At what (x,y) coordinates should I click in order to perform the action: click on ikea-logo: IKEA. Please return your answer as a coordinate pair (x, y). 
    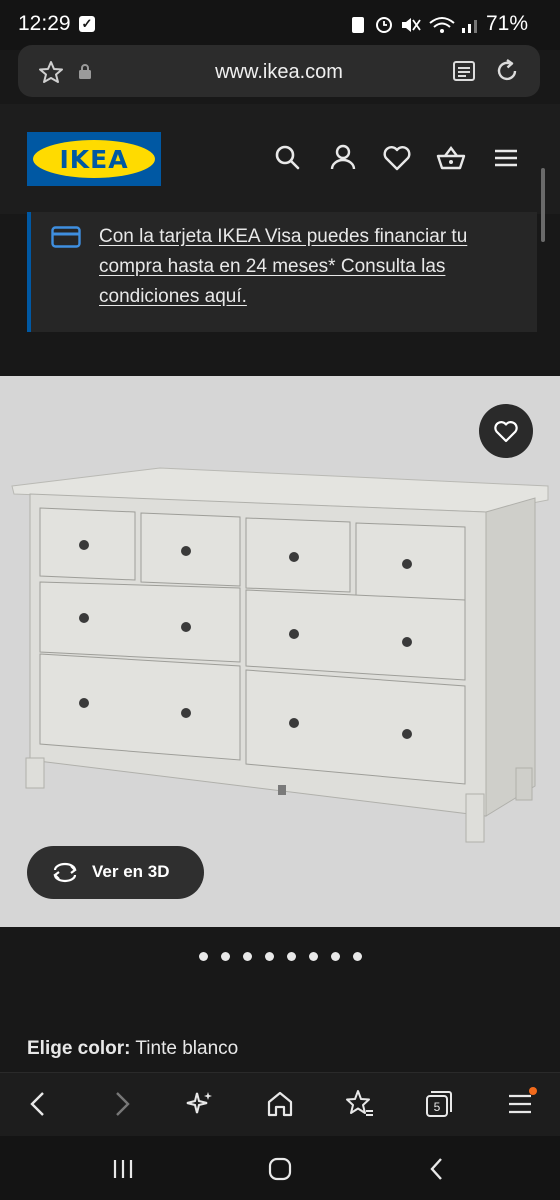
    Looking at the image, I should click on (94, 159).